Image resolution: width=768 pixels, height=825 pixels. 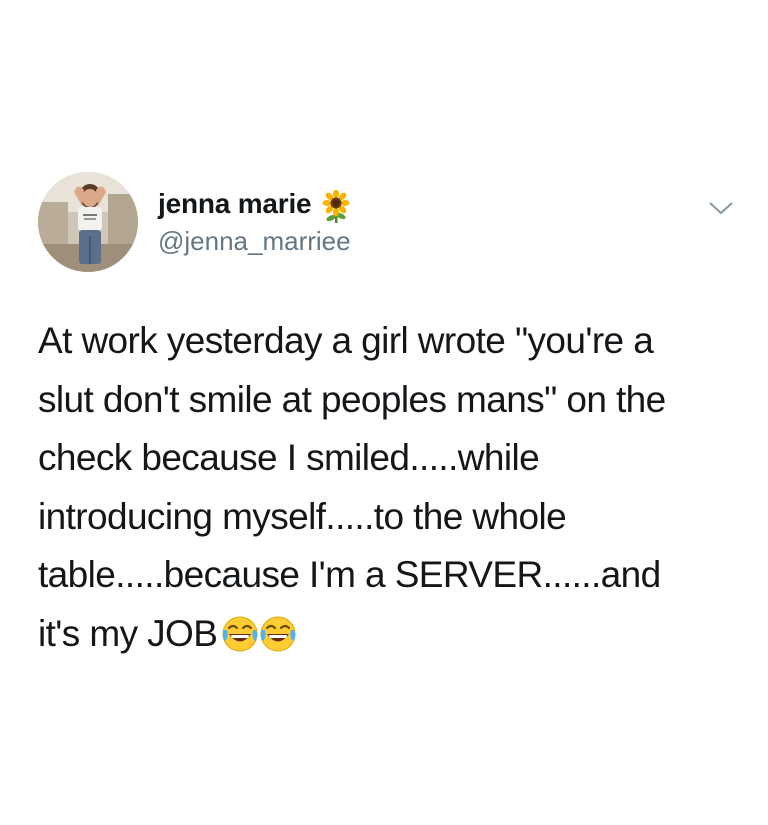 I want to click on tweet-text-line-last: it's my JOB, so click(x=388, y=634).